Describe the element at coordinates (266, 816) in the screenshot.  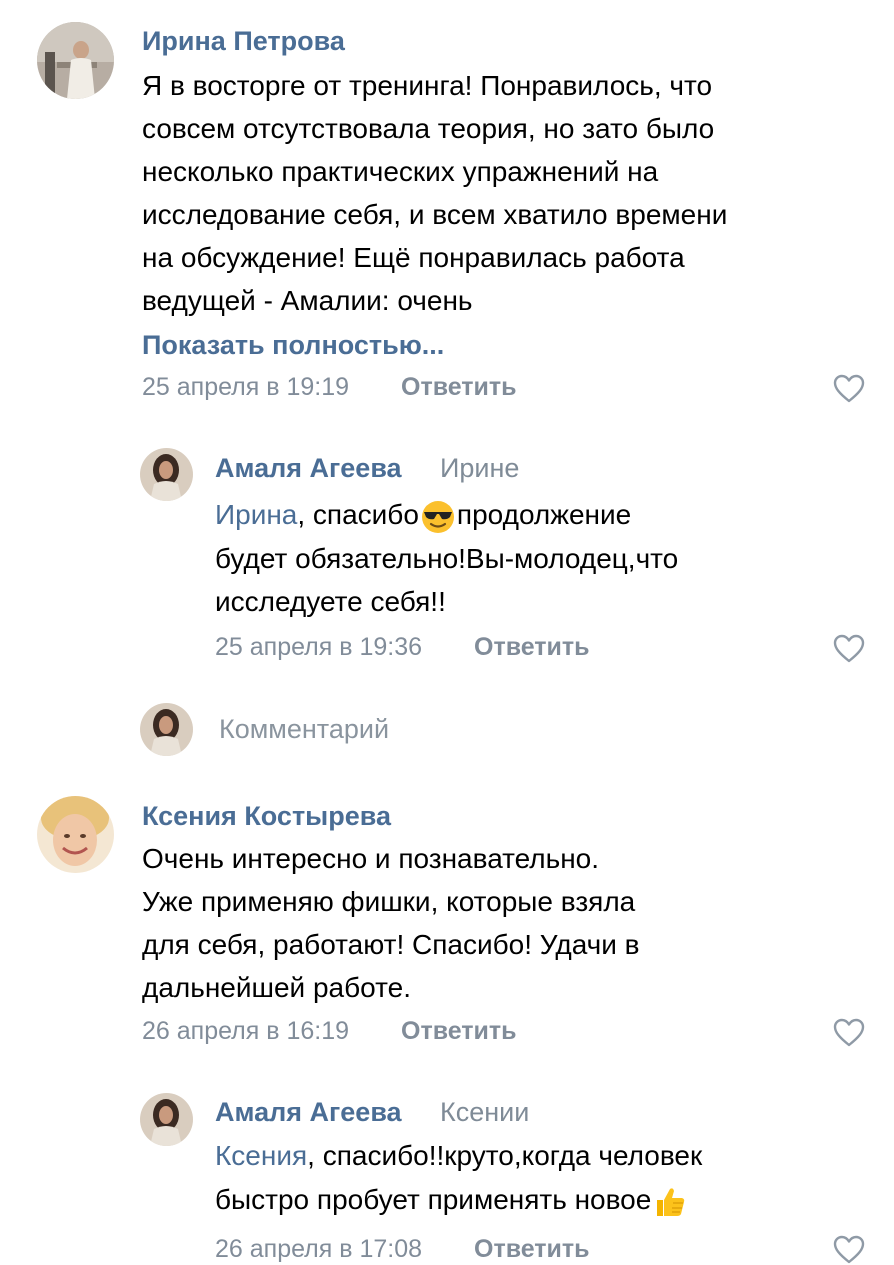
I see `comment-author: Ксения Костырева` at that location.